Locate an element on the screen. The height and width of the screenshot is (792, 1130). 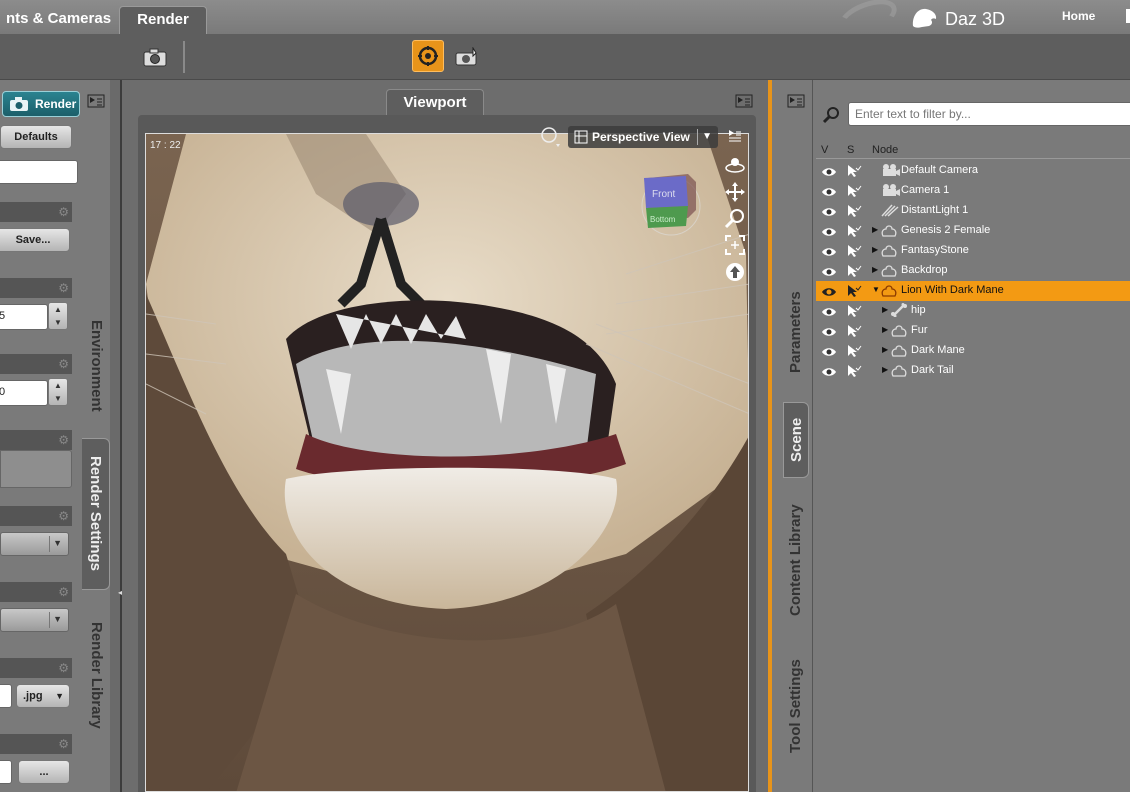
right-panel-menu-button is located at coordinates (796, 103).